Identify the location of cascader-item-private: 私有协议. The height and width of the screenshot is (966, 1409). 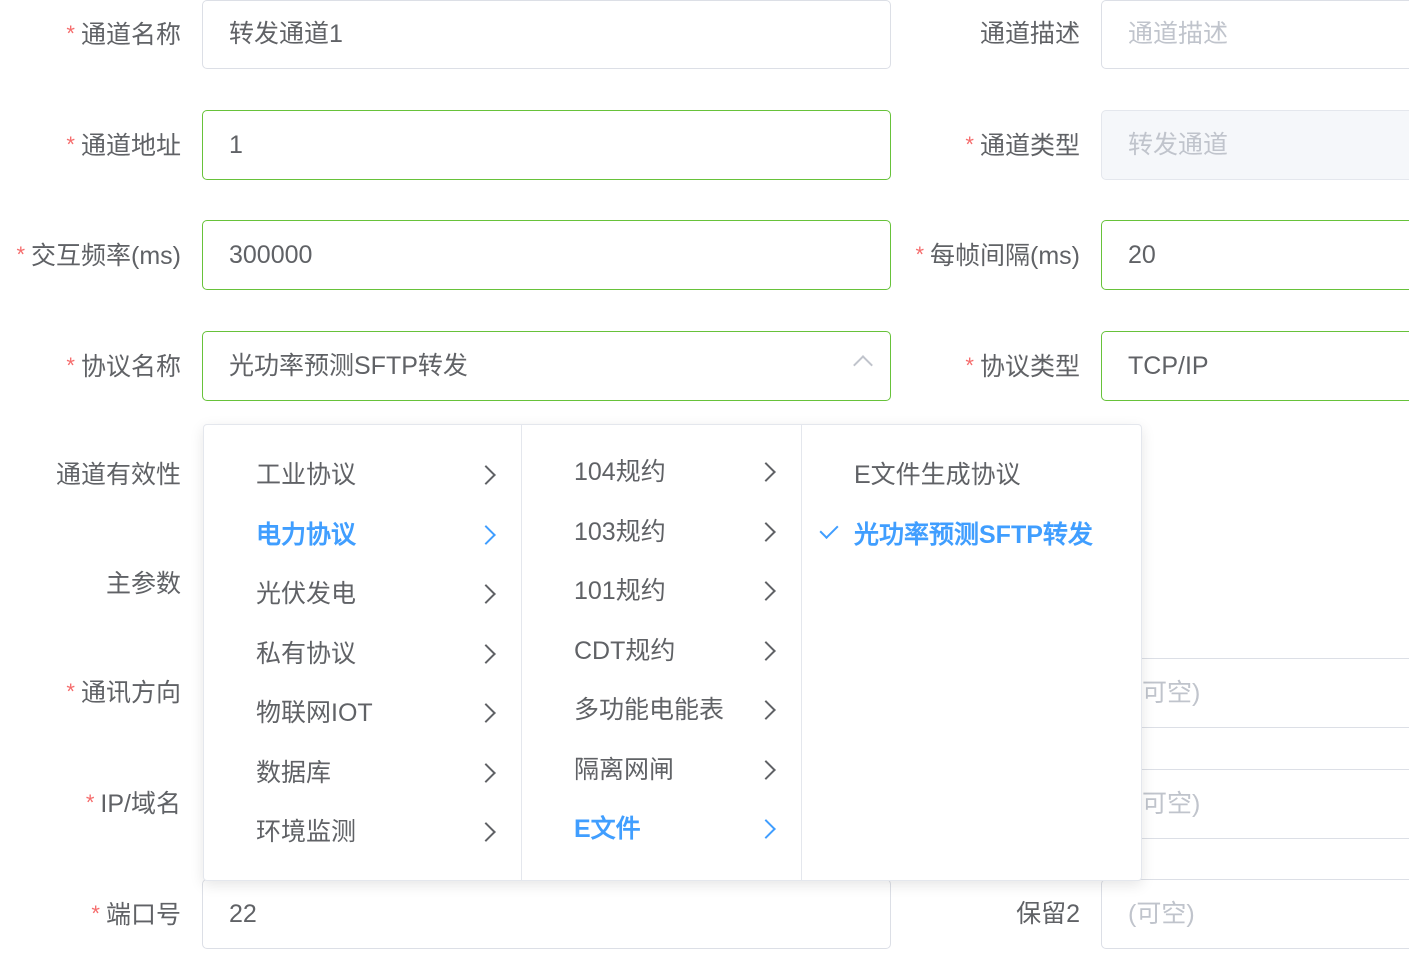
(362, 654).